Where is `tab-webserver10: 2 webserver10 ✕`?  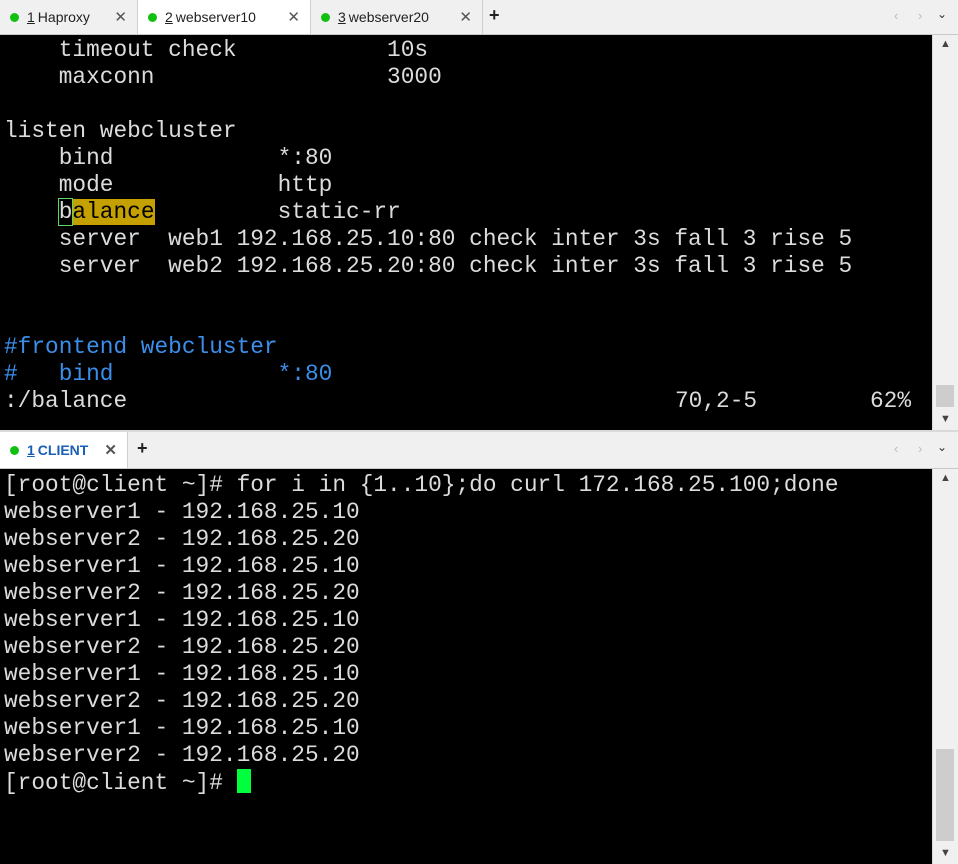 tab-webserver10: 2 webserver10 ✕ is located at coordinates (224, 17).